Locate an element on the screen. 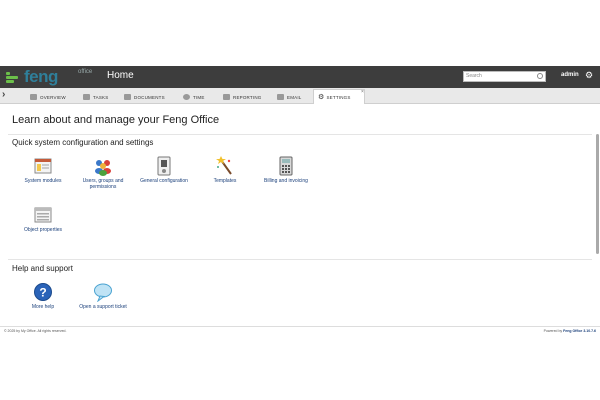  tab-overview: OVERVIEW is located at coordinates (48, 97).